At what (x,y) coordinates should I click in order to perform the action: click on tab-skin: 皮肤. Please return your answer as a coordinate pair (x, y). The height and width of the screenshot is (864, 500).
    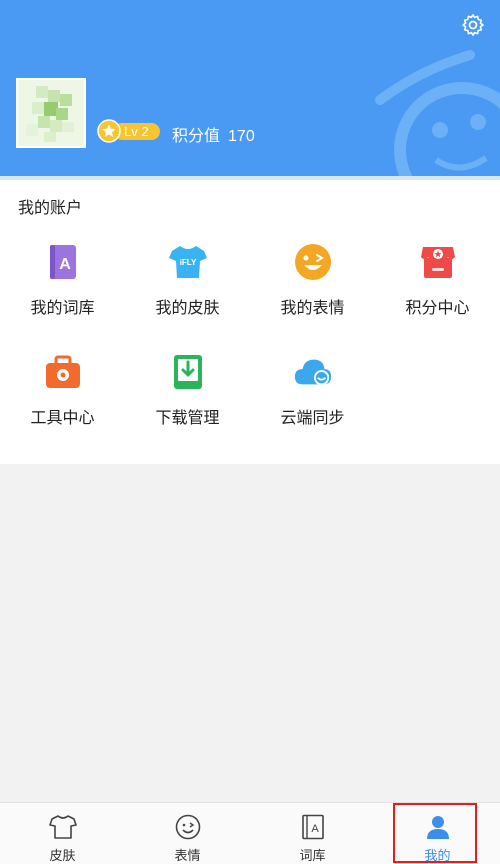
    Looking at the image, I should click on (62, 833).